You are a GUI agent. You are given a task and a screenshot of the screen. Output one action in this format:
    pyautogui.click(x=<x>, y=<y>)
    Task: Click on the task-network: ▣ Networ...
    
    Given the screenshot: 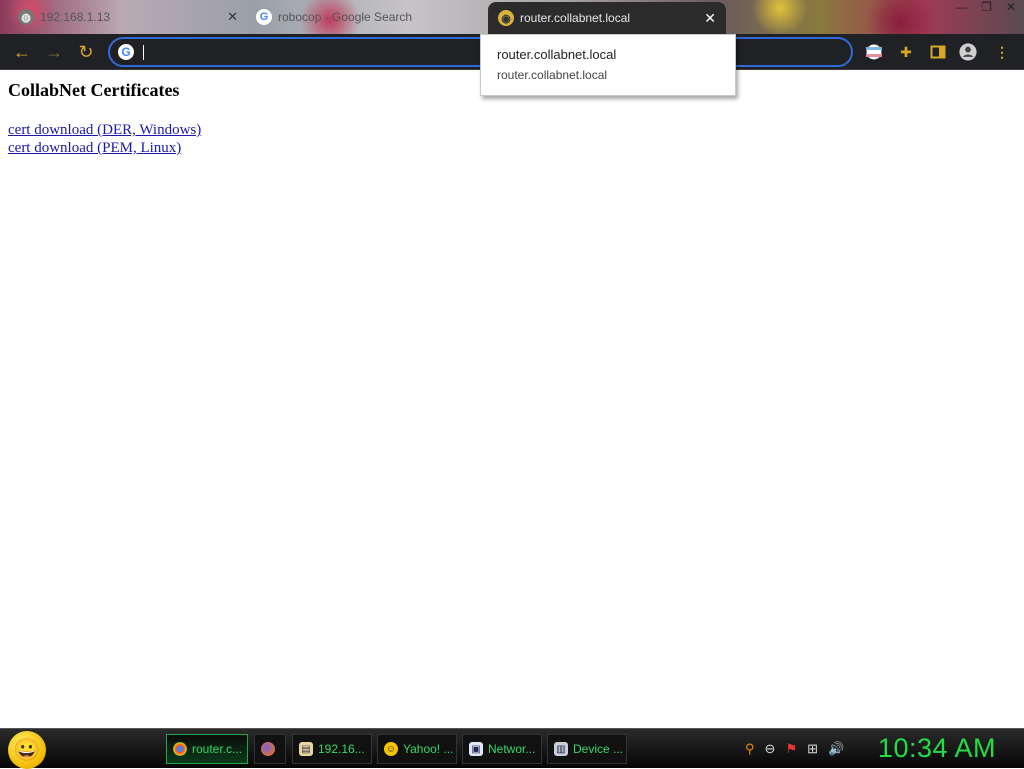 What is the action you would take?
    pyautogui.click(x=502, y=749)
    